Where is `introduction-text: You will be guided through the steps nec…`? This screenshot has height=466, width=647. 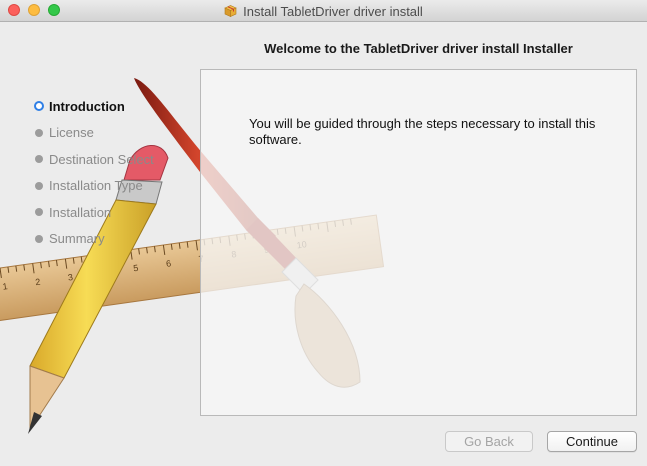
introduction-text: You will be guided through the steps nec… is located at coordinates (422, 131).